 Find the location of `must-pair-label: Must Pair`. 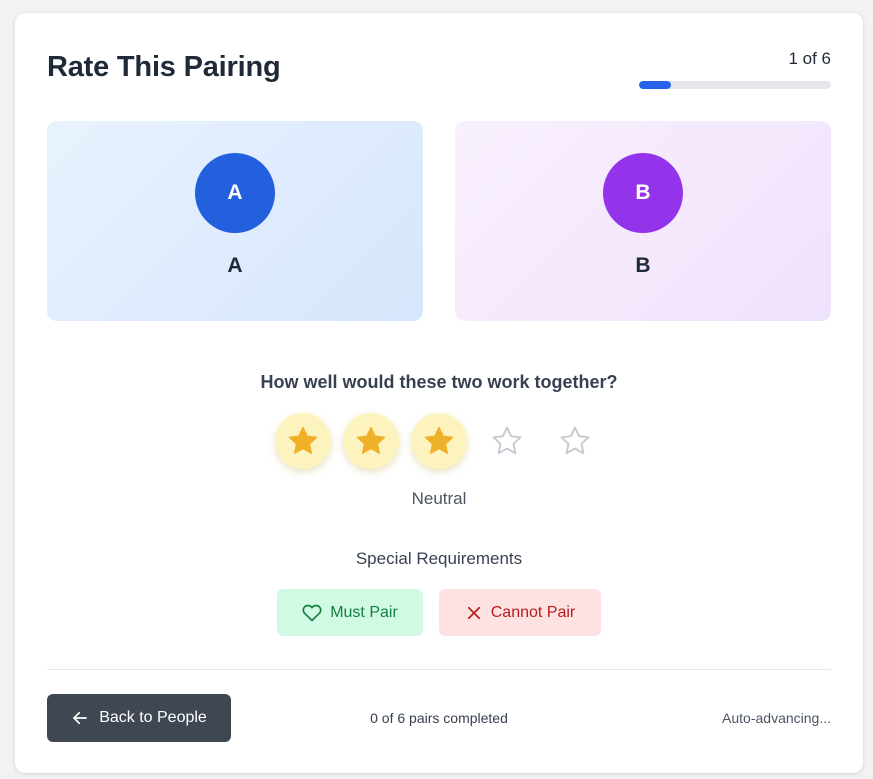

must-pair-label: Must Pair is located at coordinates (364, 612).